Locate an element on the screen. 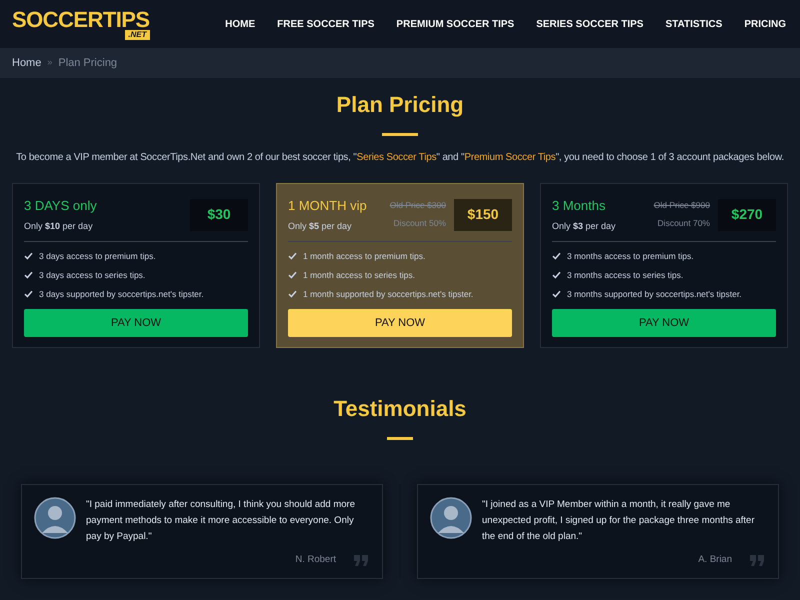 This screenshot has height=600, width=800. plan-per-day: Only $3 per day is located at coordinates (584, 226).